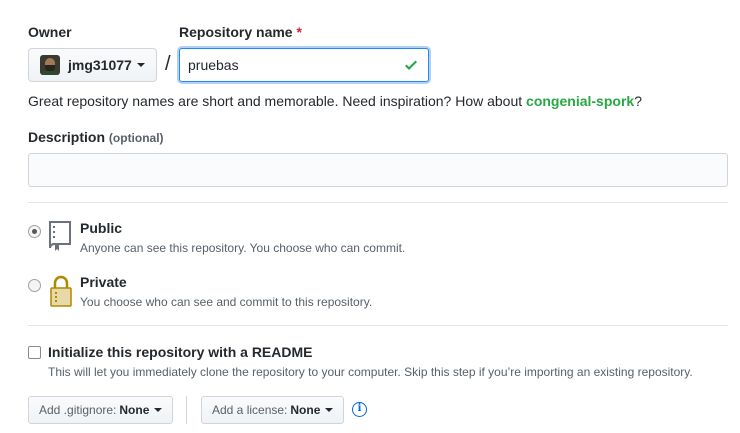  I want to click on repo-name-label: Repository name *, so click(240, 32).